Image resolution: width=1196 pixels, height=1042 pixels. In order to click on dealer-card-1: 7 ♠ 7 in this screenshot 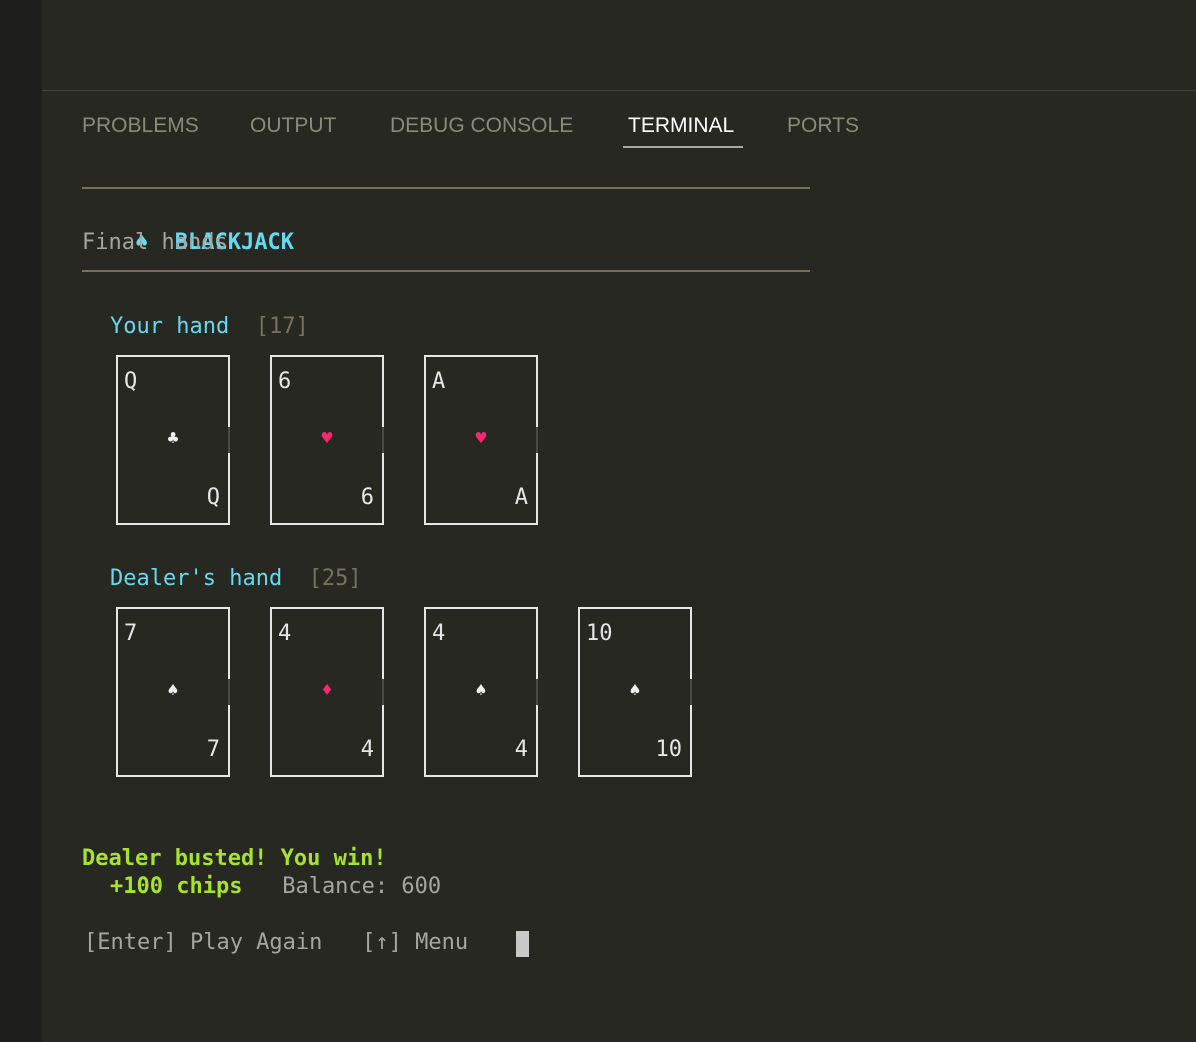, I will do `click(173, 692)`.